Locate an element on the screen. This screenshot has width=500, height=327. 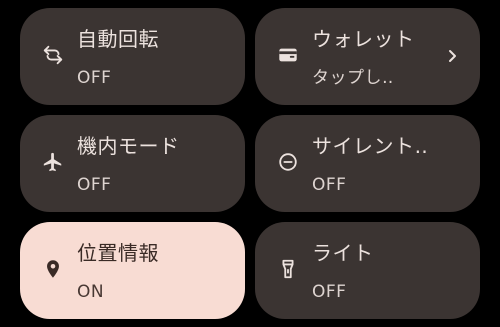
tile-silent-mode: サイレント‥ OFF is located at coordinates (367, 163).